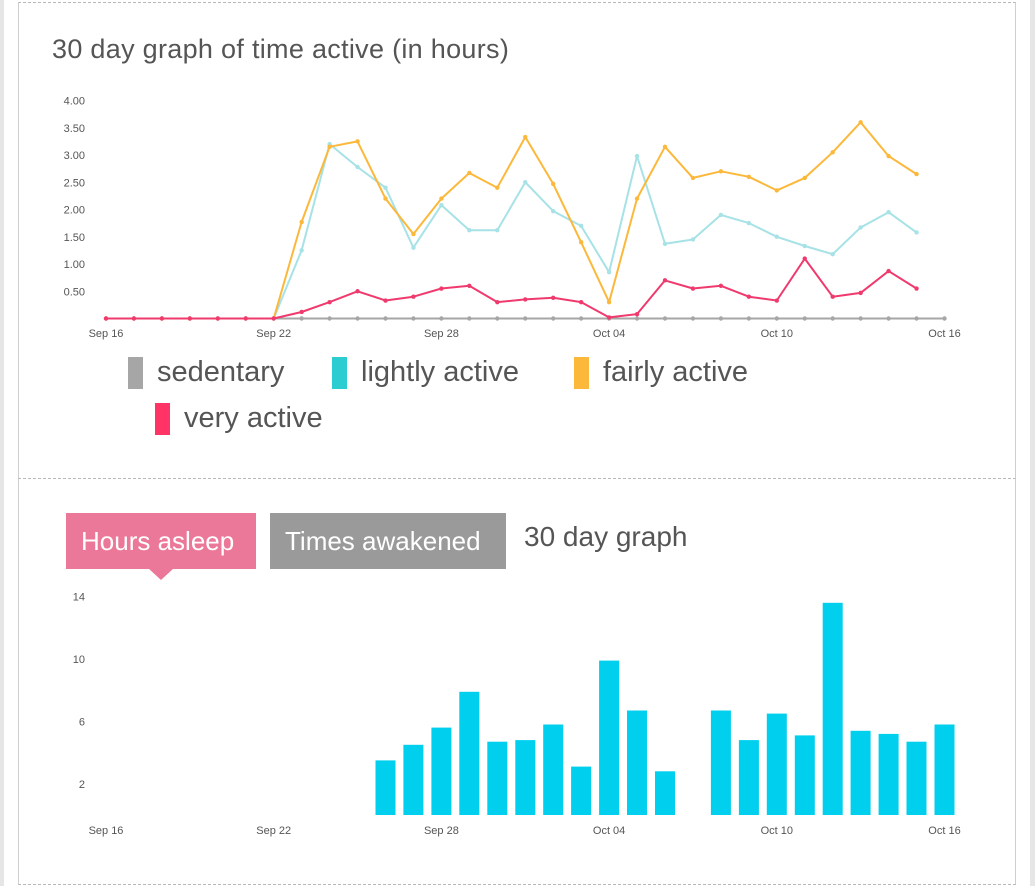  Describe the element at coordinates (74, 265) in the screenshot. I see `y-tick-label: 1.00` at that location.